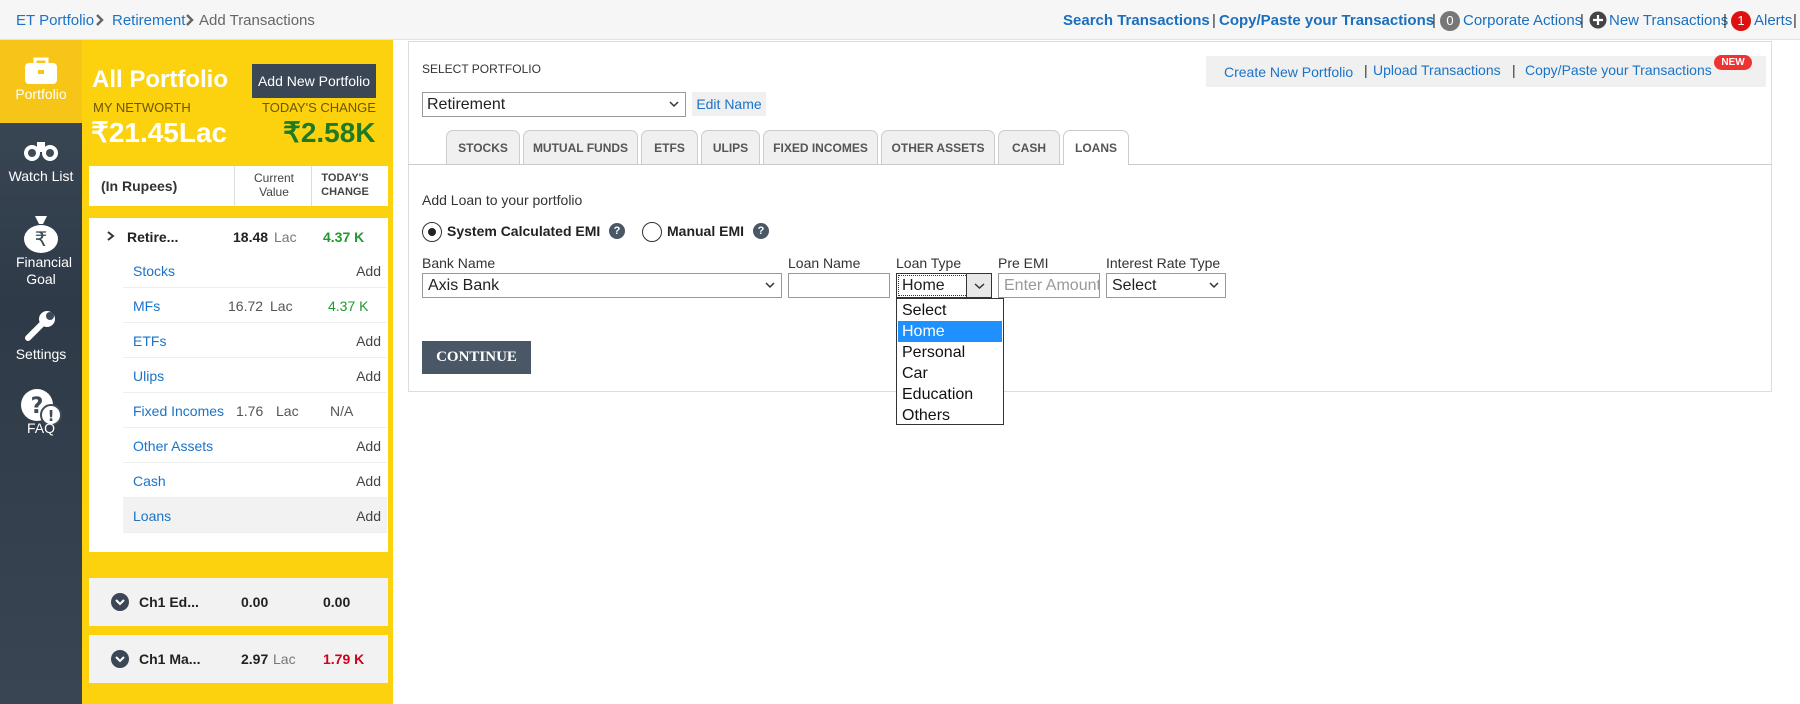 The image size is (1800, 704). What do you see at coordinates (483, 147) in the screenshot?
I see `tab-stocks: STOCKS` at bounding box center [483, 147].